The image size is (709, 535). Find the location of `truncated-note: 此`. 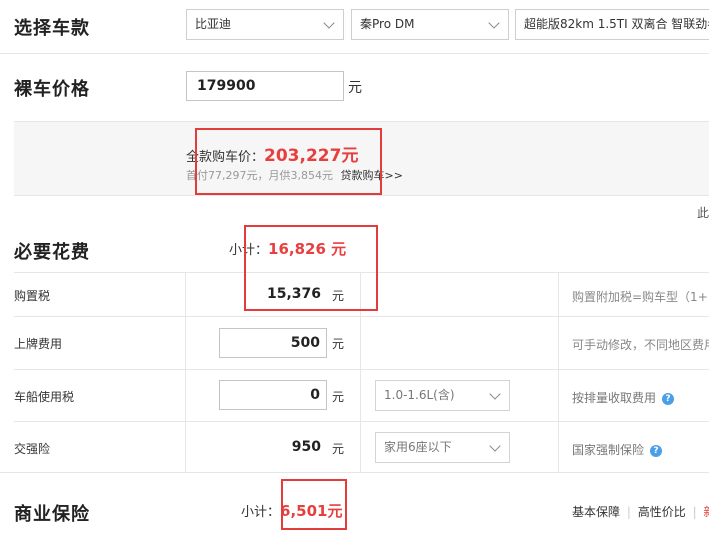

truncated-note: 此 is located at coordinates (703, 213).